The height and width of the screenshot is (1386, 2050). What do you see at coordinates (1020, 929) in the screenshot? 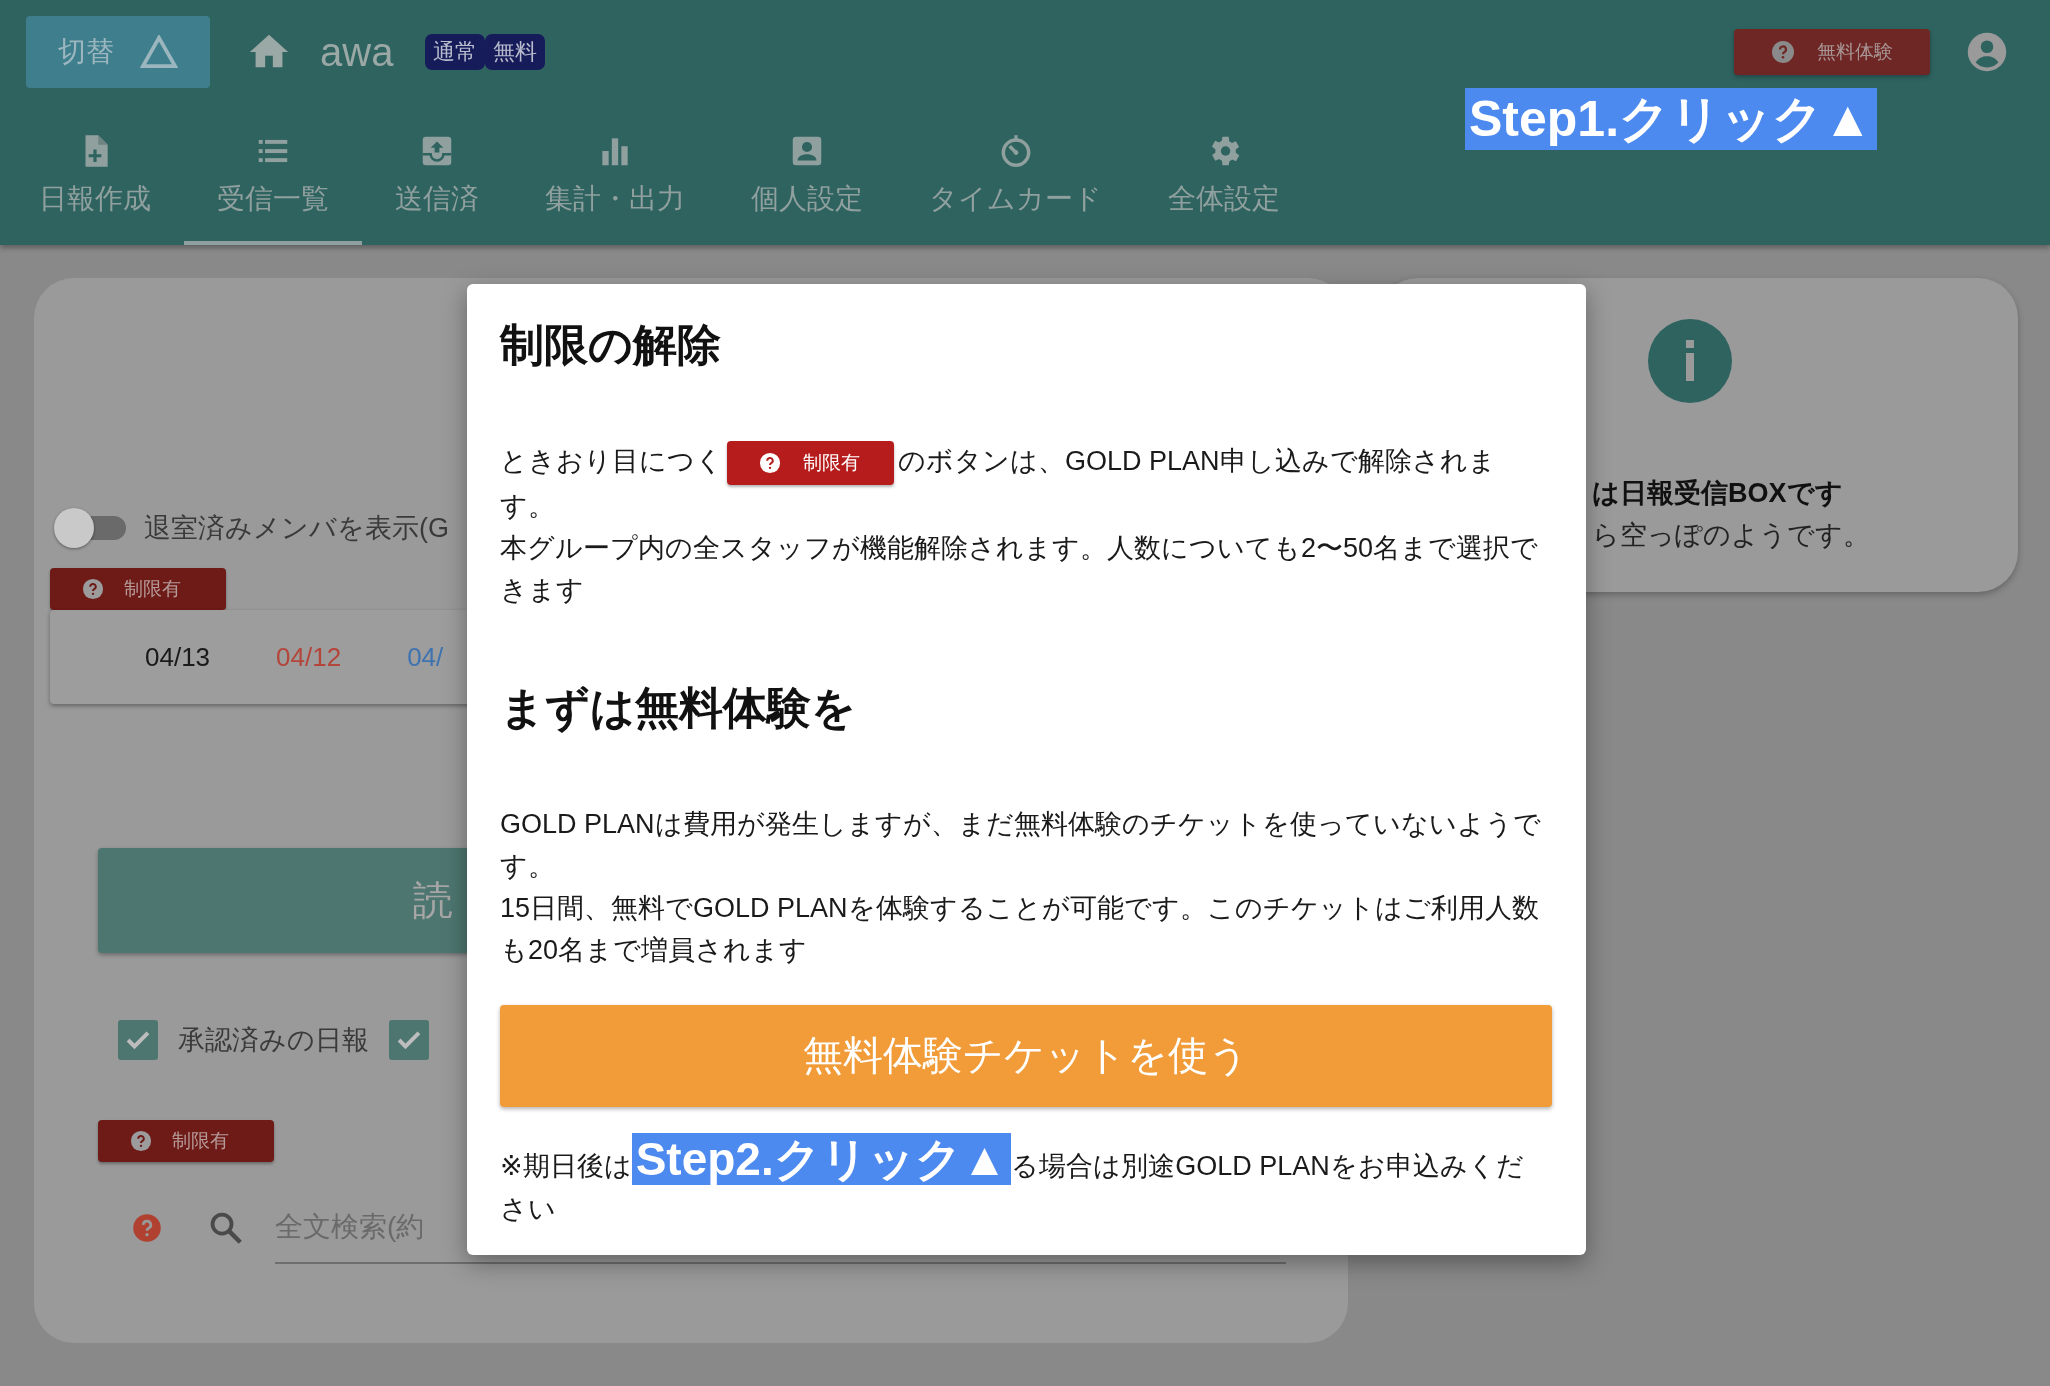
I see `dialog-text: 15日間、無料でGOLD PLANを体験することが可能です。このチケットはご利用人数も20名まで増員されます` at bounding box center [1020, 929].